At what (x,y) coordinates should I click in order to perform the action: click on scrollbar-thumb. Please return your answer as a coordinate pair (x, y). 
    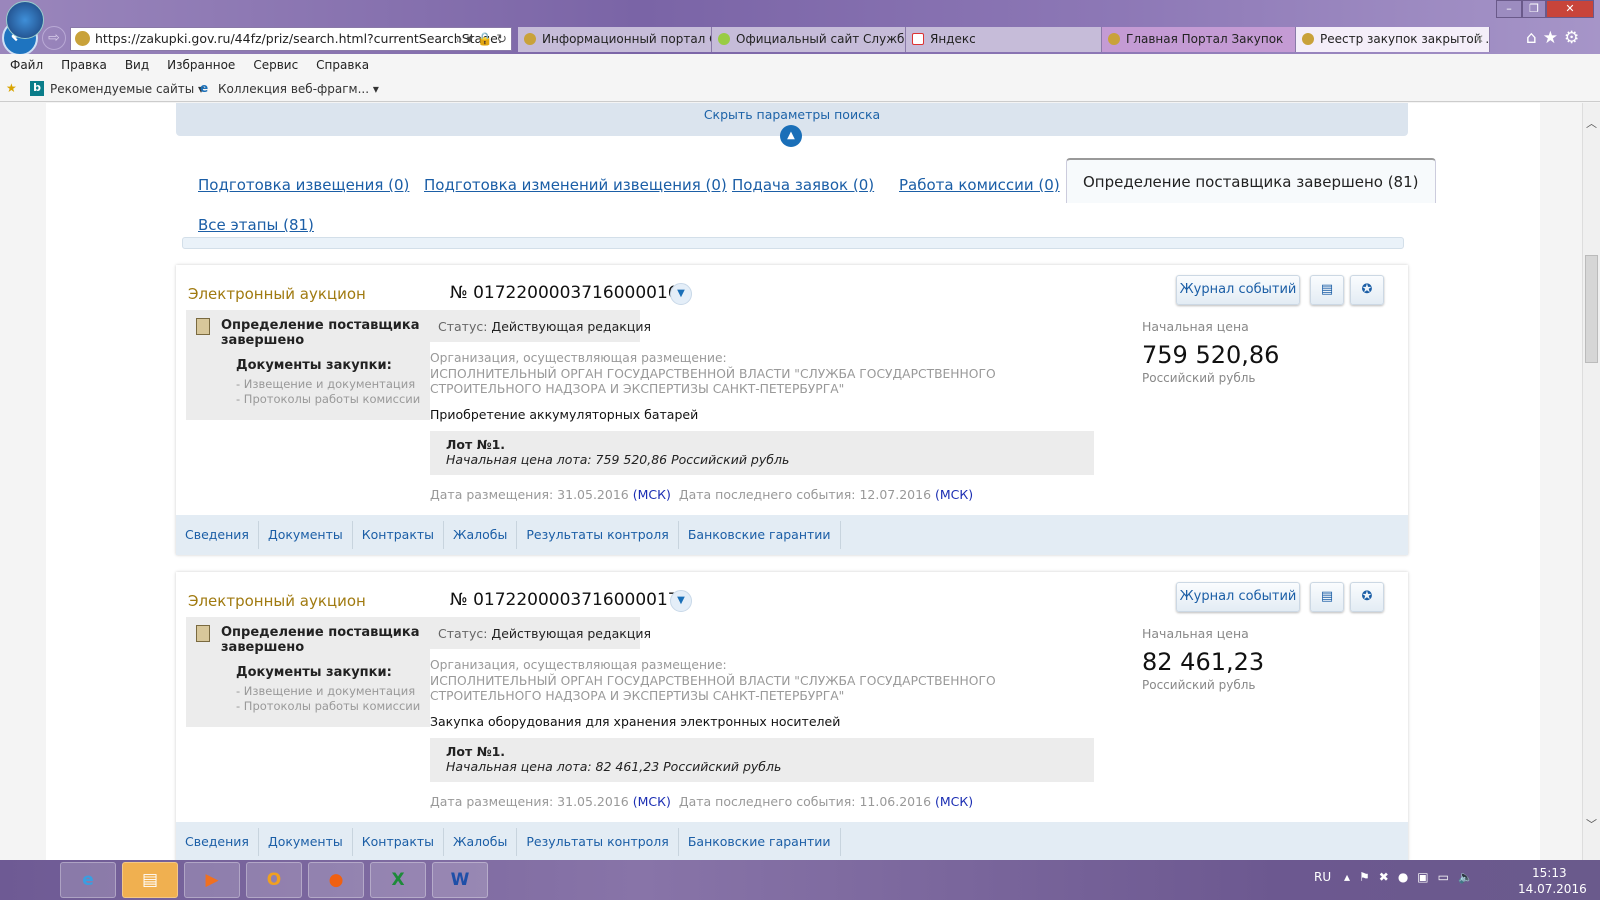
    Looking at the image, I should click on (1591, 309).